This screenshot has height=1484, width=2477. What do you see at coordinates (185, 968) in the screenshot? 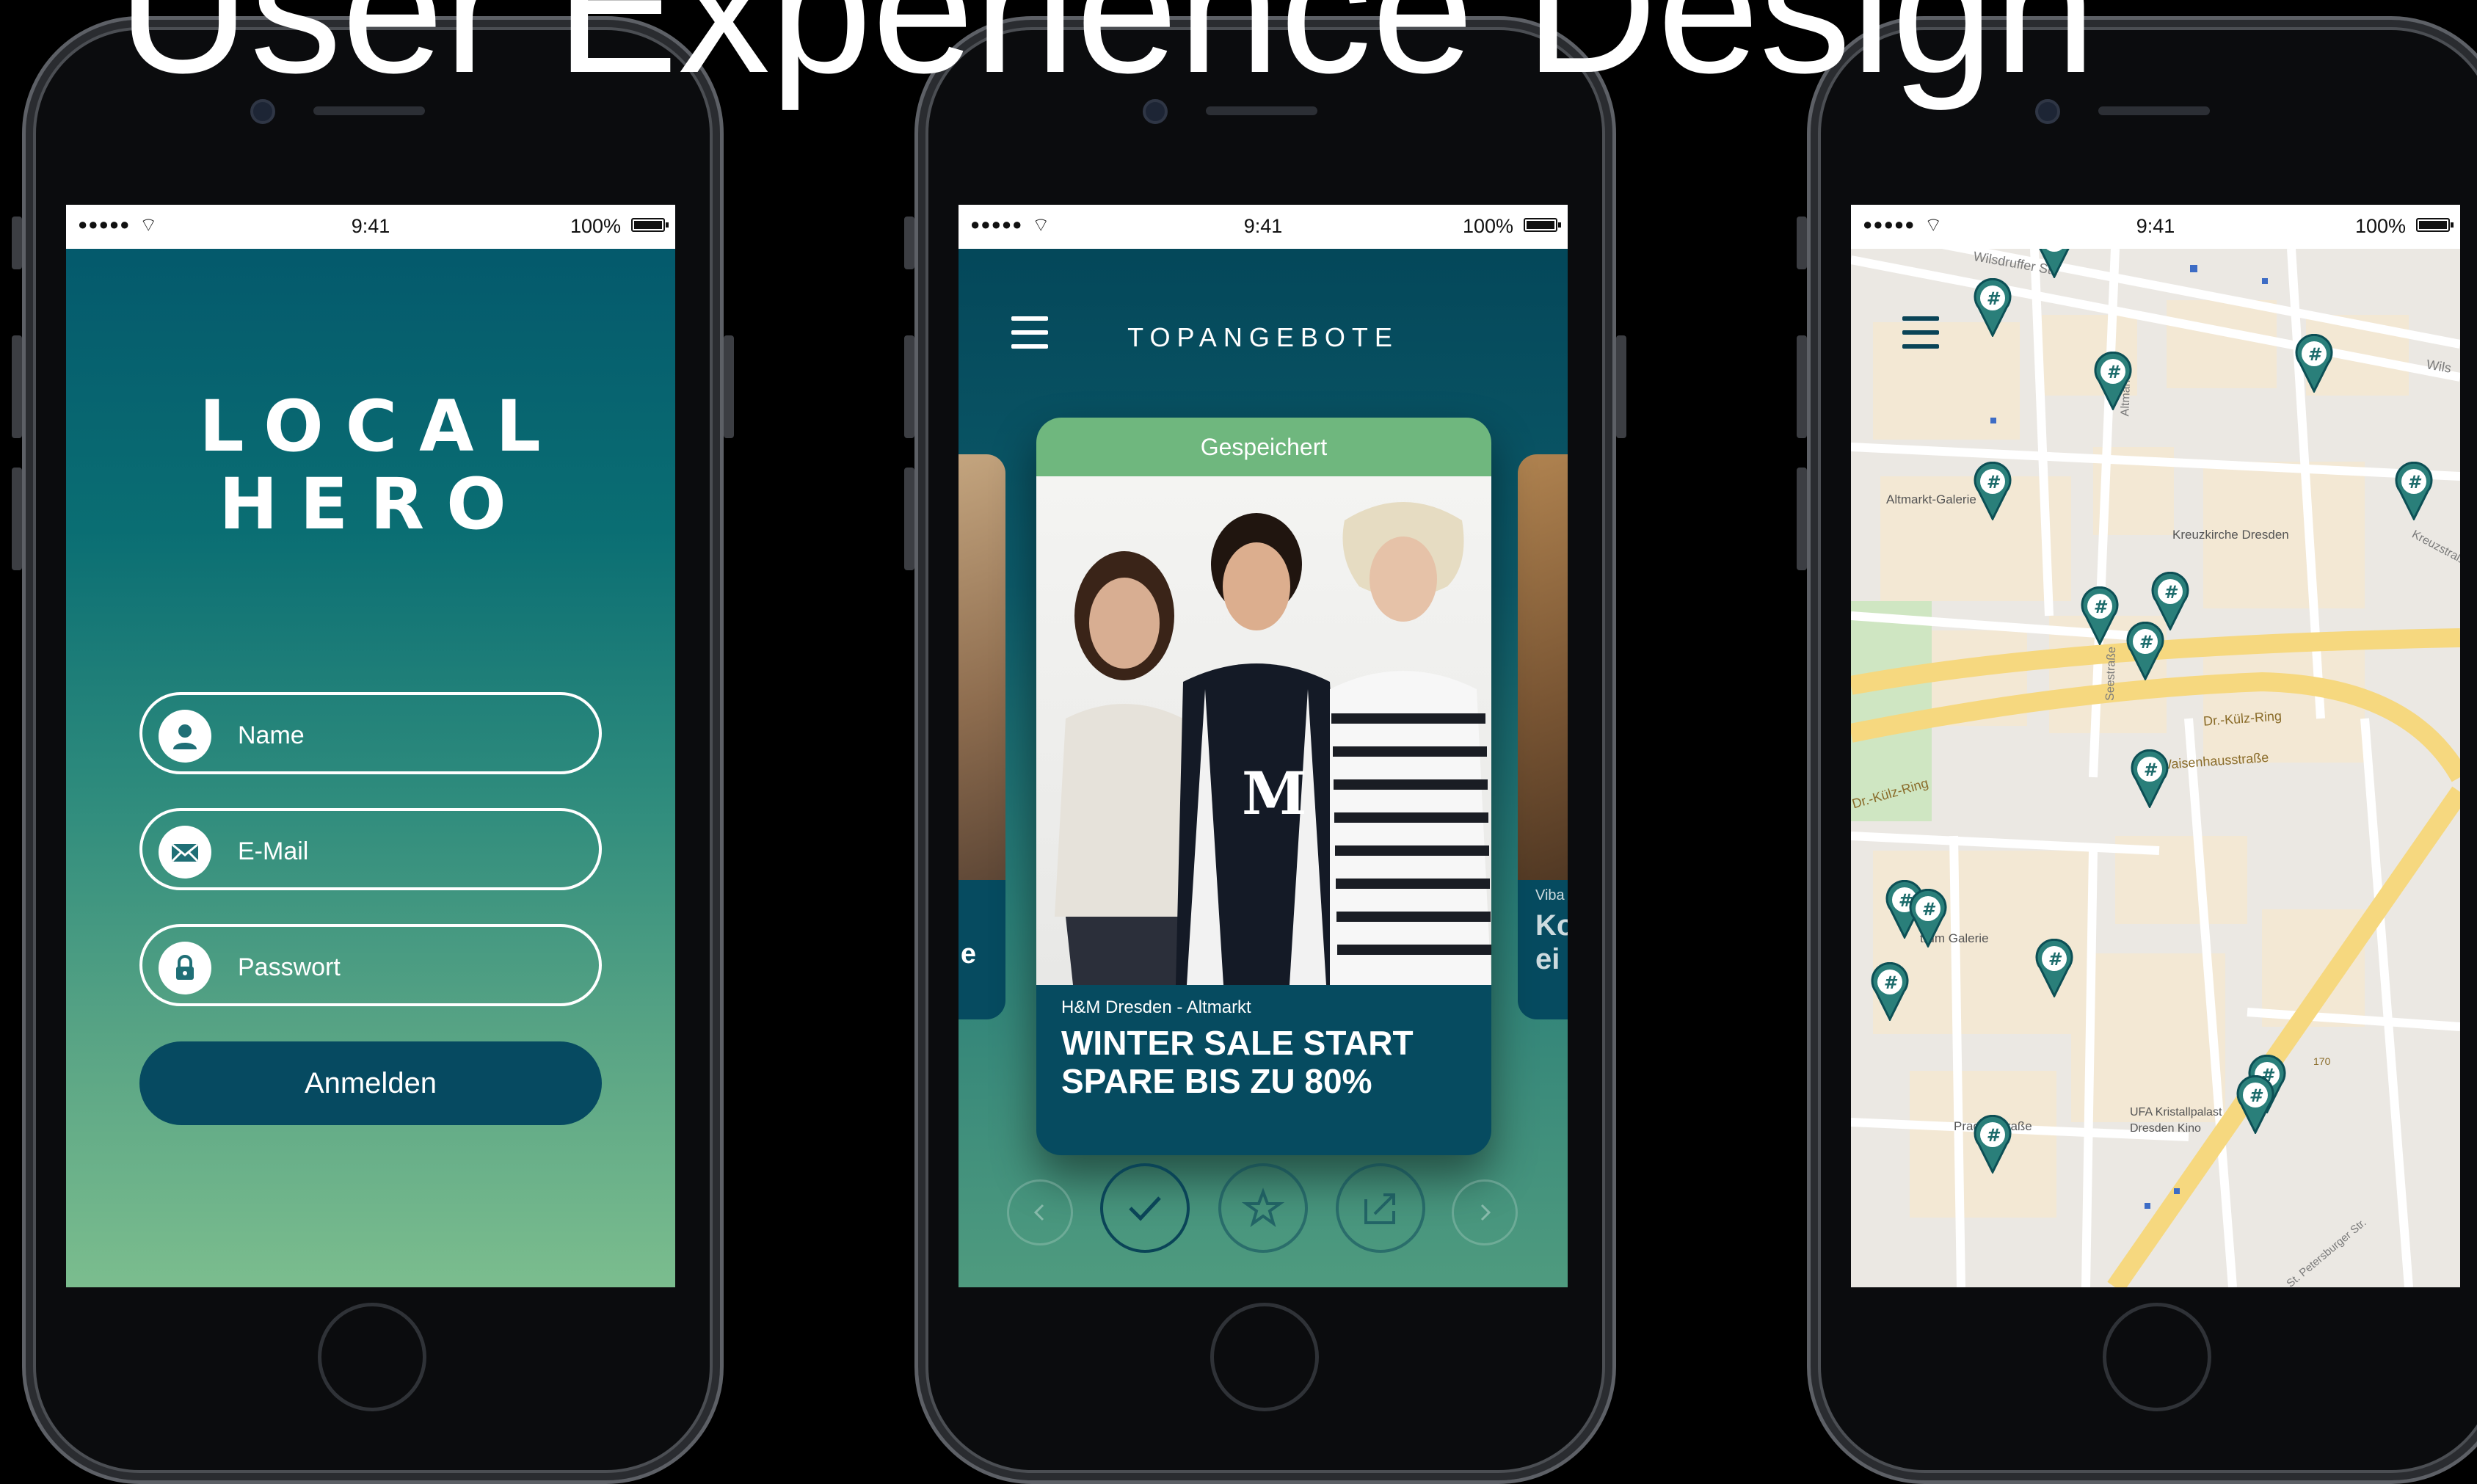
I see `lock-icon` at bounding box center [185, 968].